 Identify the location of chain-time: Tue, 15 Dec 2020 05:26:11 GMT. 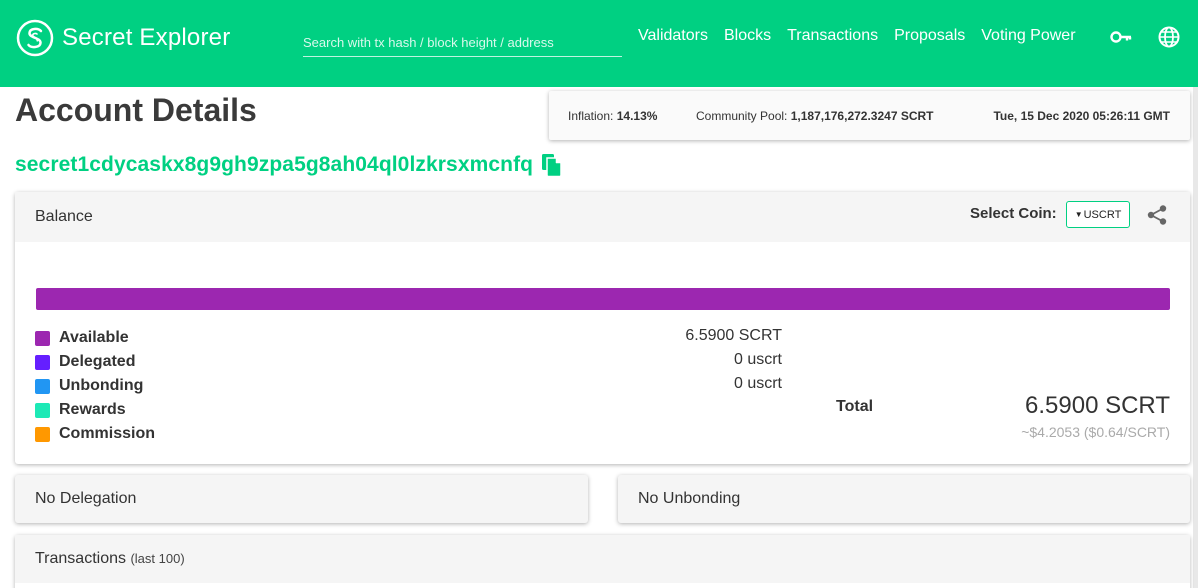
(1081, 116).